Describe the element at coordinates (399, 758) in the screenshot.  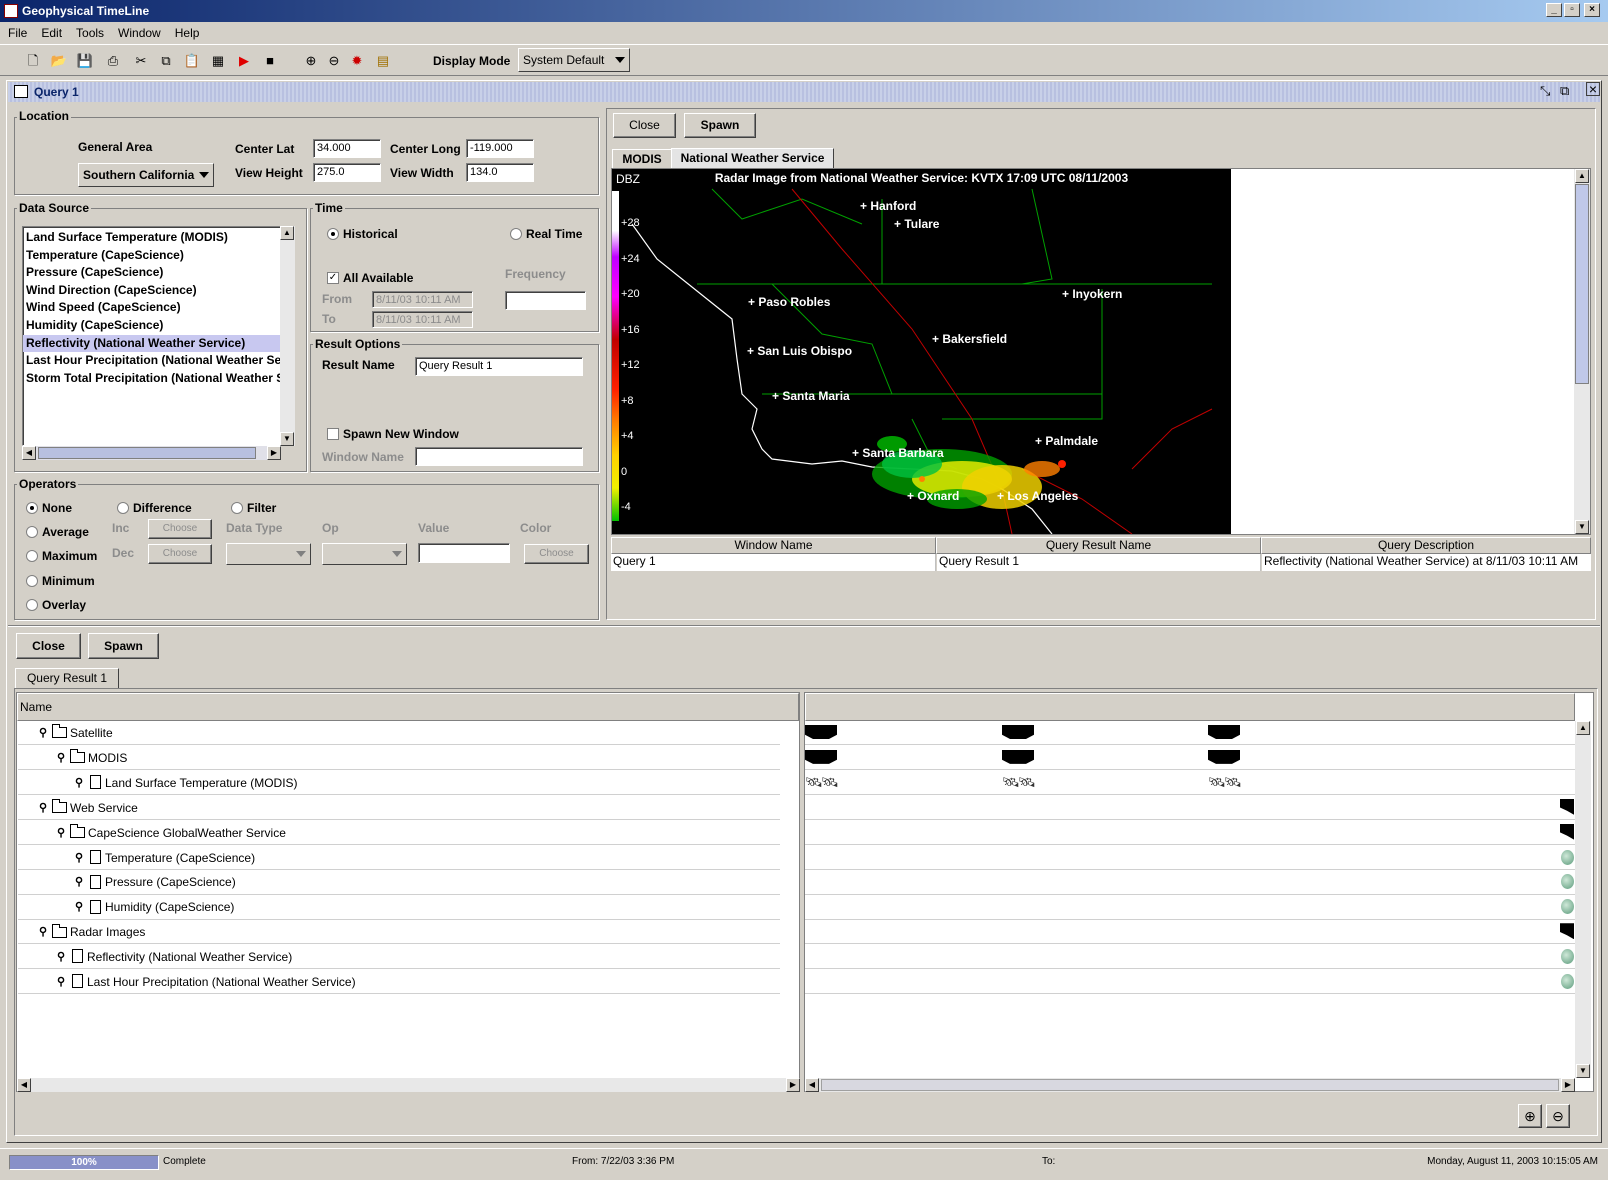
I see `tree-row: ⚲ MODIS` at that location.